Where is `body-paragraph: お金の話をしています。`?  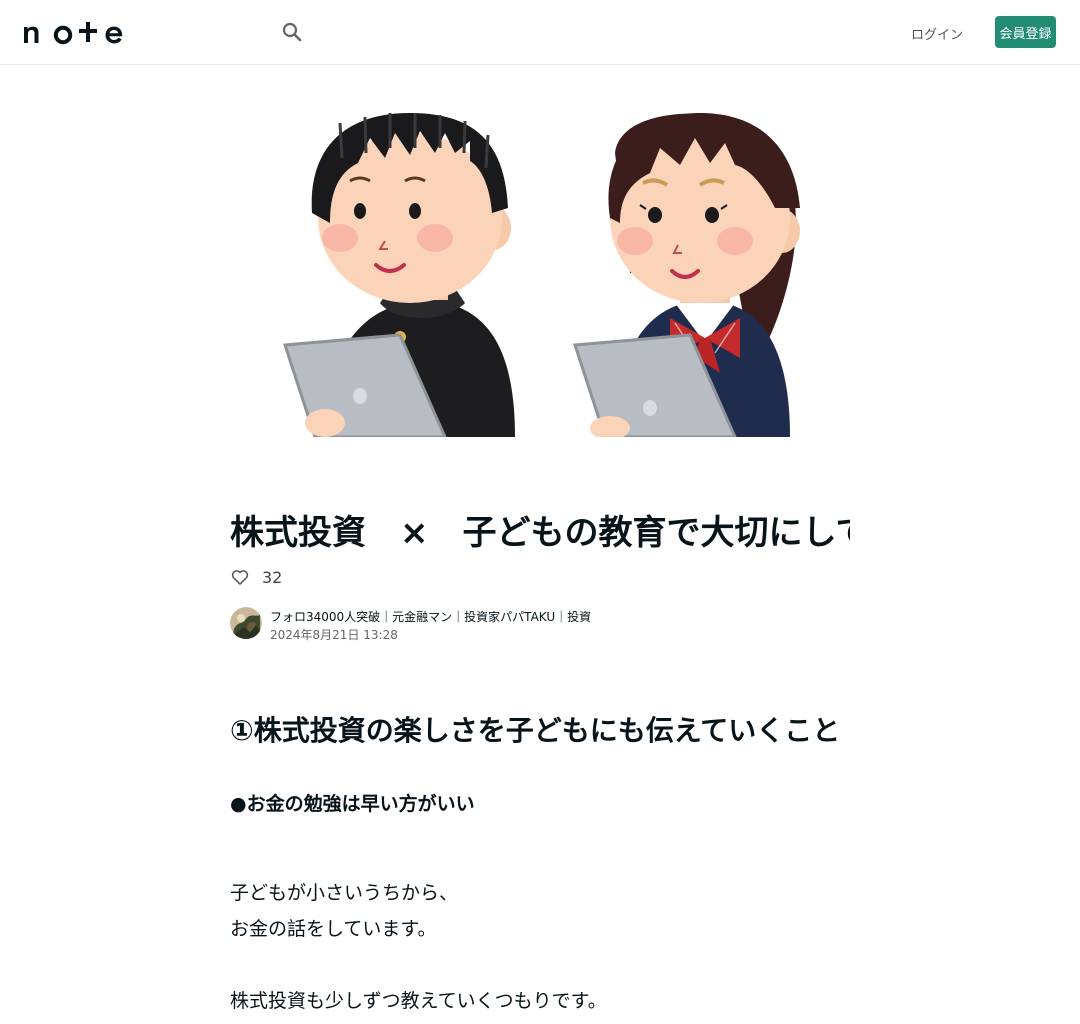 body-paragraph: お金の話をしています。 is located at coordinates (333, 929).